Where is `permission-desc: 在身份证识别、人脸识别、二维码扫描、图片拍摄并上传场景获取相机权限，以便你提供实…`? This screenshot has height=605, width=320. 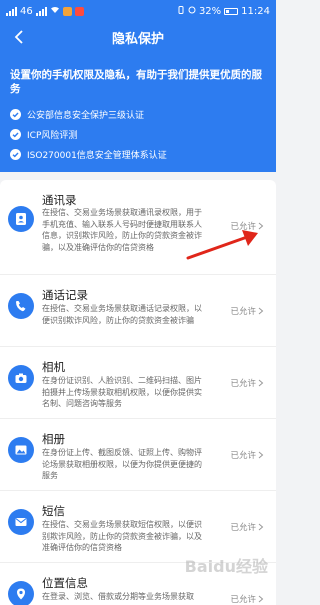 permission-desc: 在身份证识别、人脸识别、二维码扫描、图片拍摄并上传场景获取相机权限，以便你提供实… is located at coordinates (122, 392).